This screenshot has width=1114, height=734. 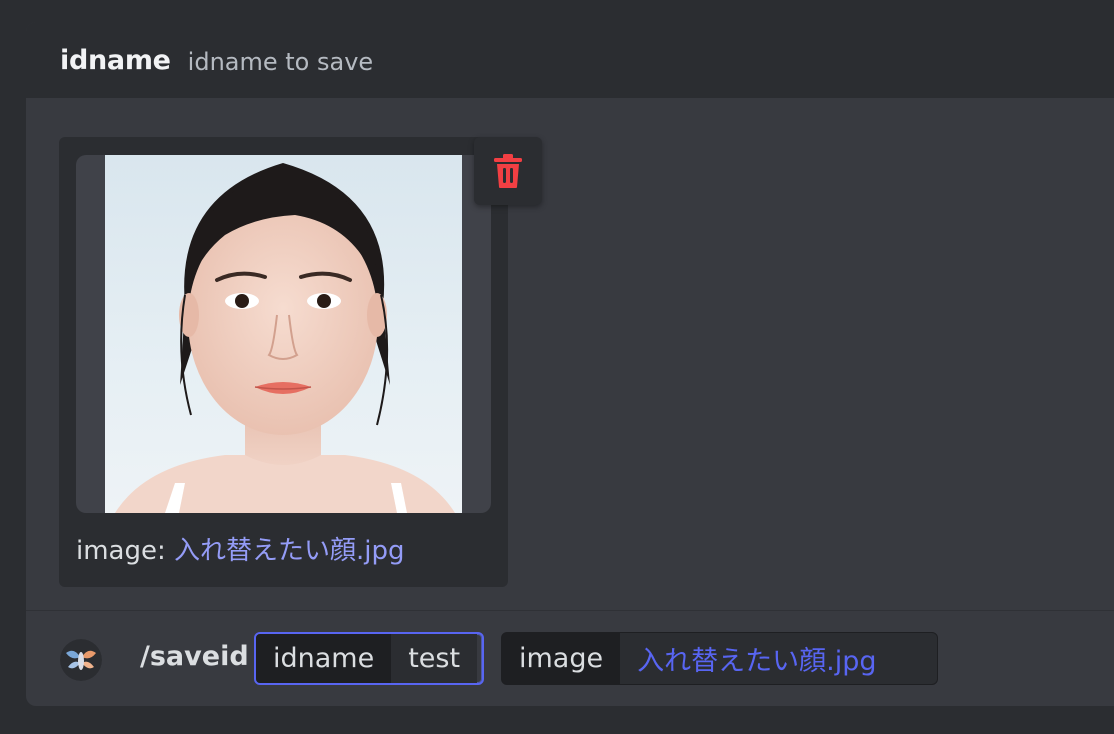 What do you see at coordinates (194, 656) in the screenshot?
I see `command-name: /saveid` at bounding box center [194, 656].